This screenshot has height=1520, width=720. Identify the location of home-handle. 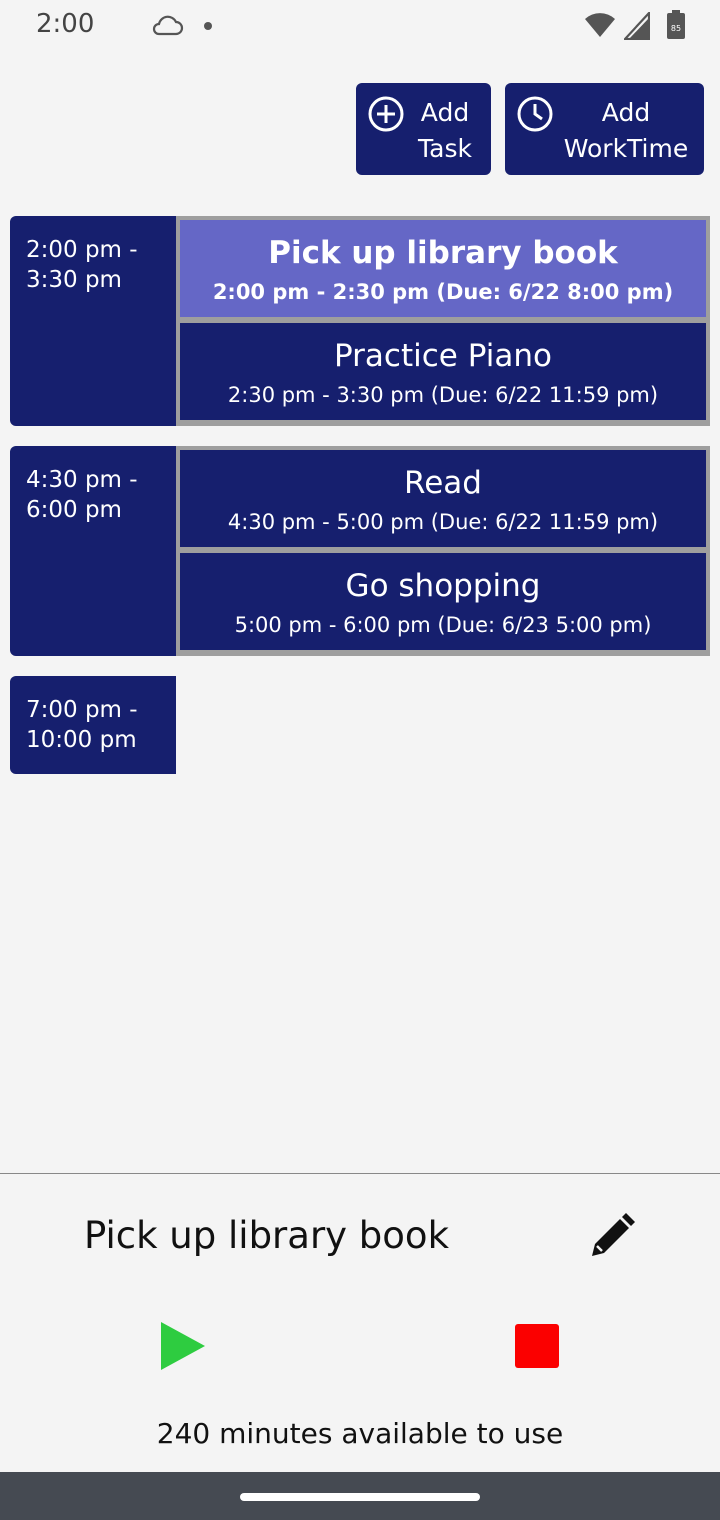
(360, 1497).